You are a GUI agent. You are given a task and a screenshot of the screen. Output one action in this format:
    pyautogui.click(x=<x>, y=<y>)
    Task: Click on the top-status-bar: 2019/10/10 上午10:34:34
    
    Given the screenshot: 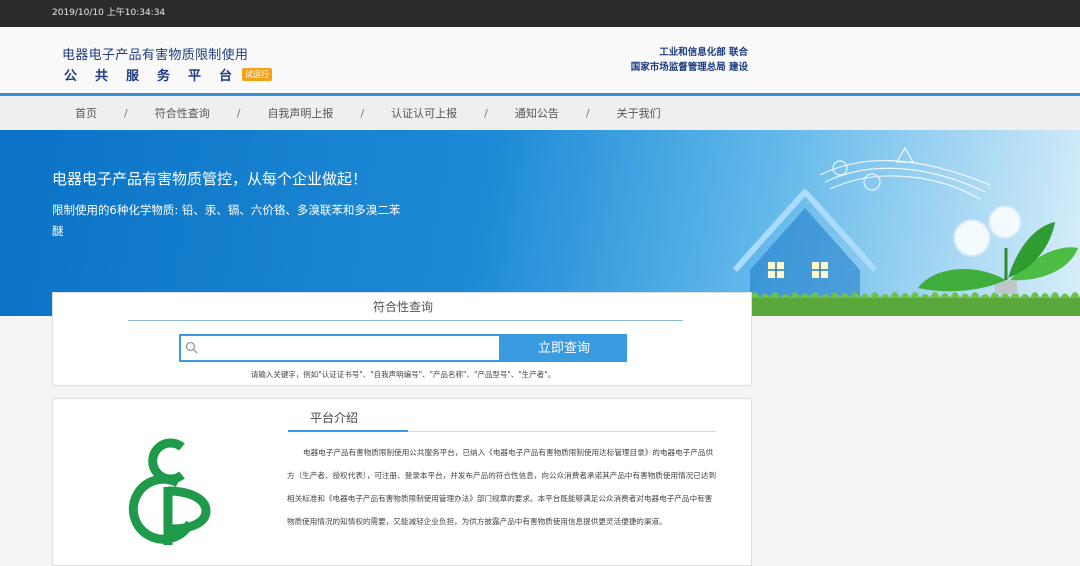 What is the action you would take?
    pyautogui.click(x=540, y=13)
    